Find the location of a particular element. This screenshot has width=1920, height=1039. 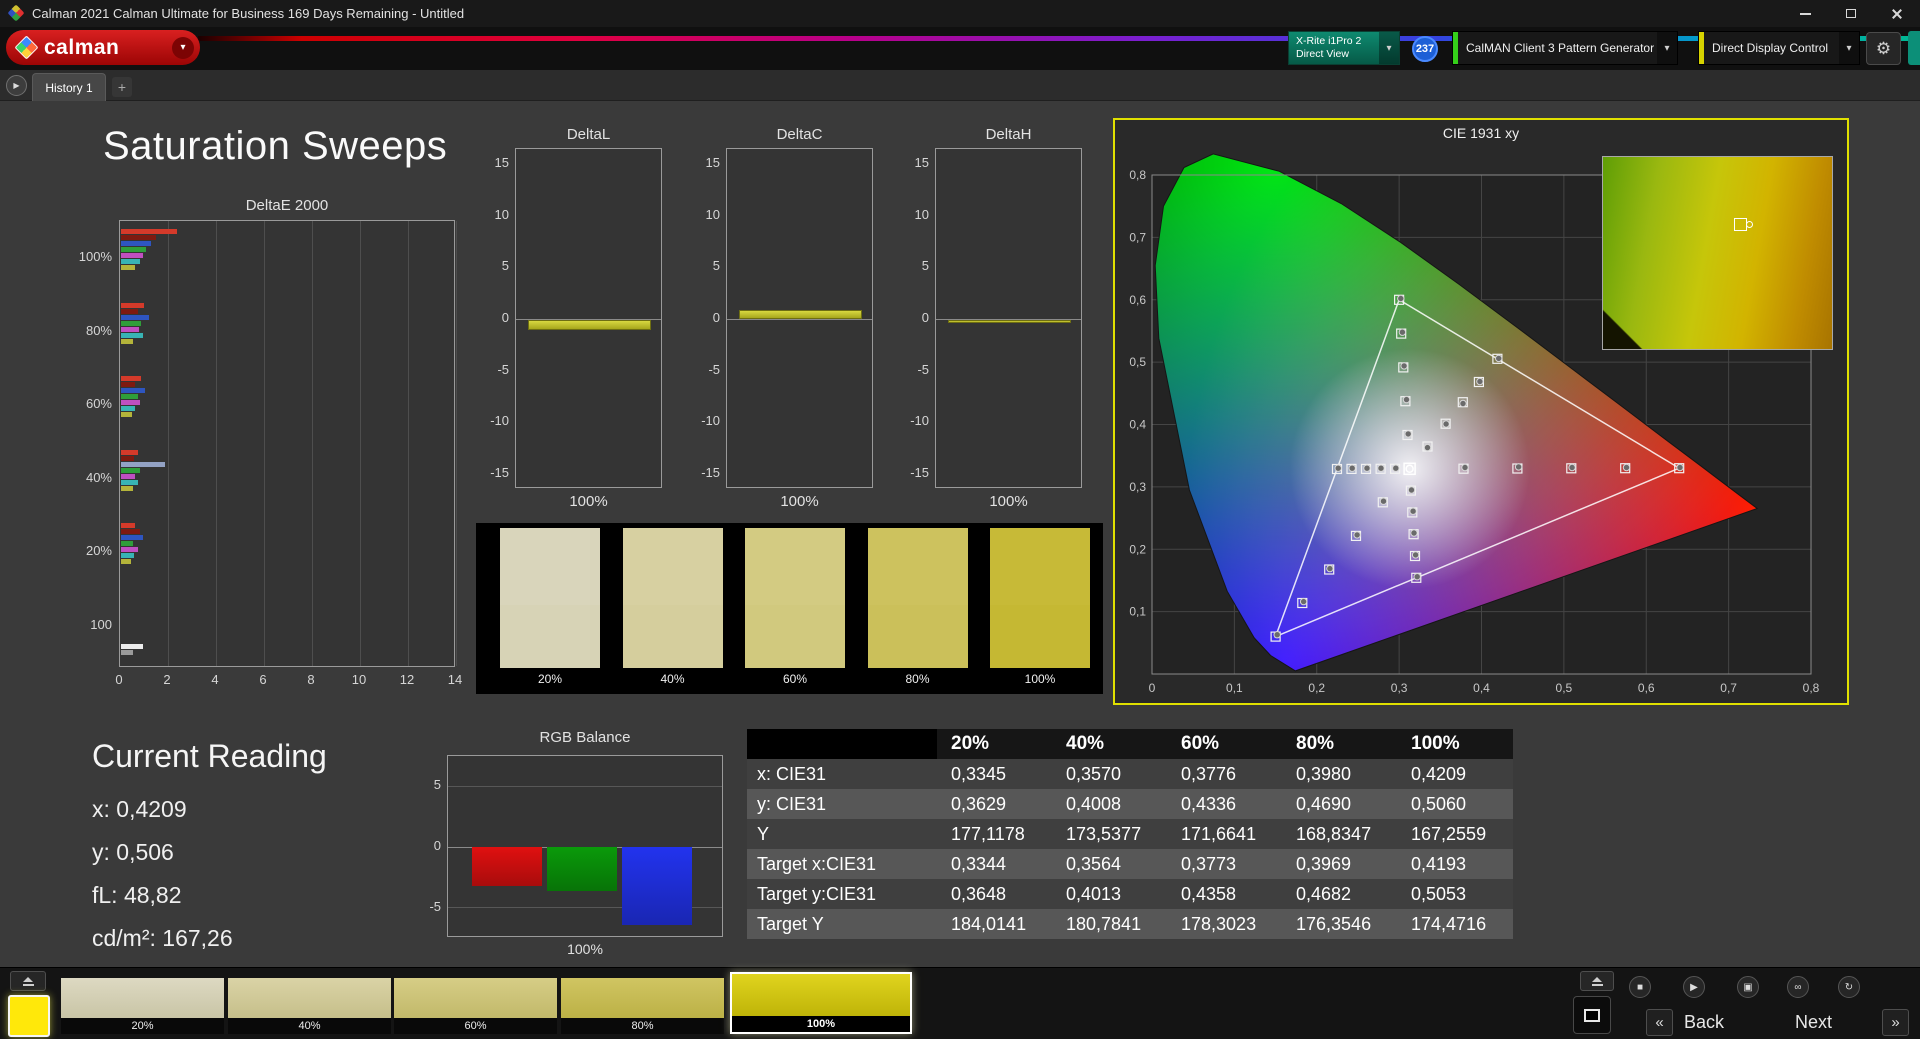

saturation-swatch-button-60%: 60% is located at coordinates (475, 1006).